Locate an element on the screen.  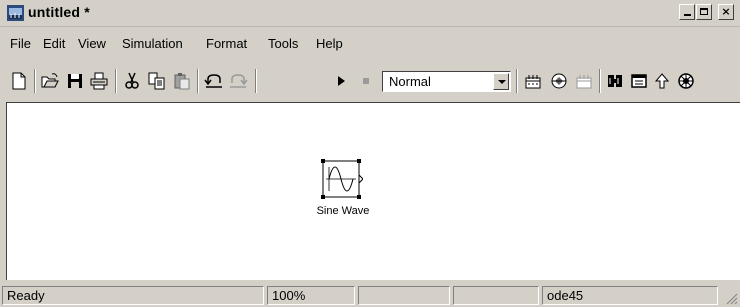
cut-button is located at coordinates (132, 81).